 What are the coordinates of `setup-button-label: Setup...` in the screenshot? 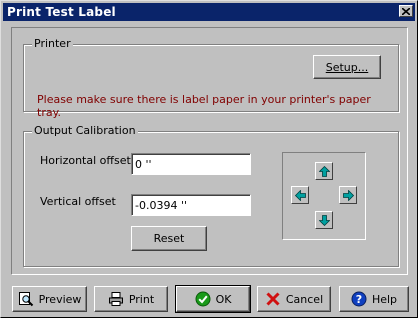 It's located at (347, 67).